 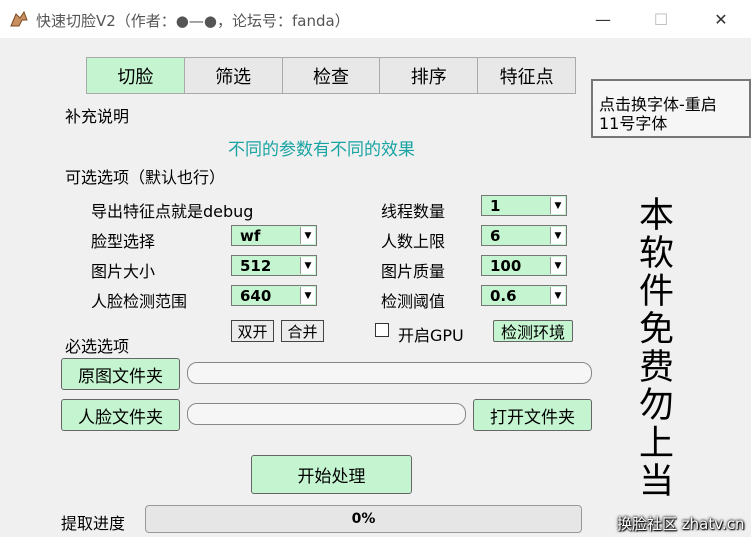 What do you see at coordinates (657, 330) in the screenshot?
I see `notice-char: 免` at bounding box center [657, 330].